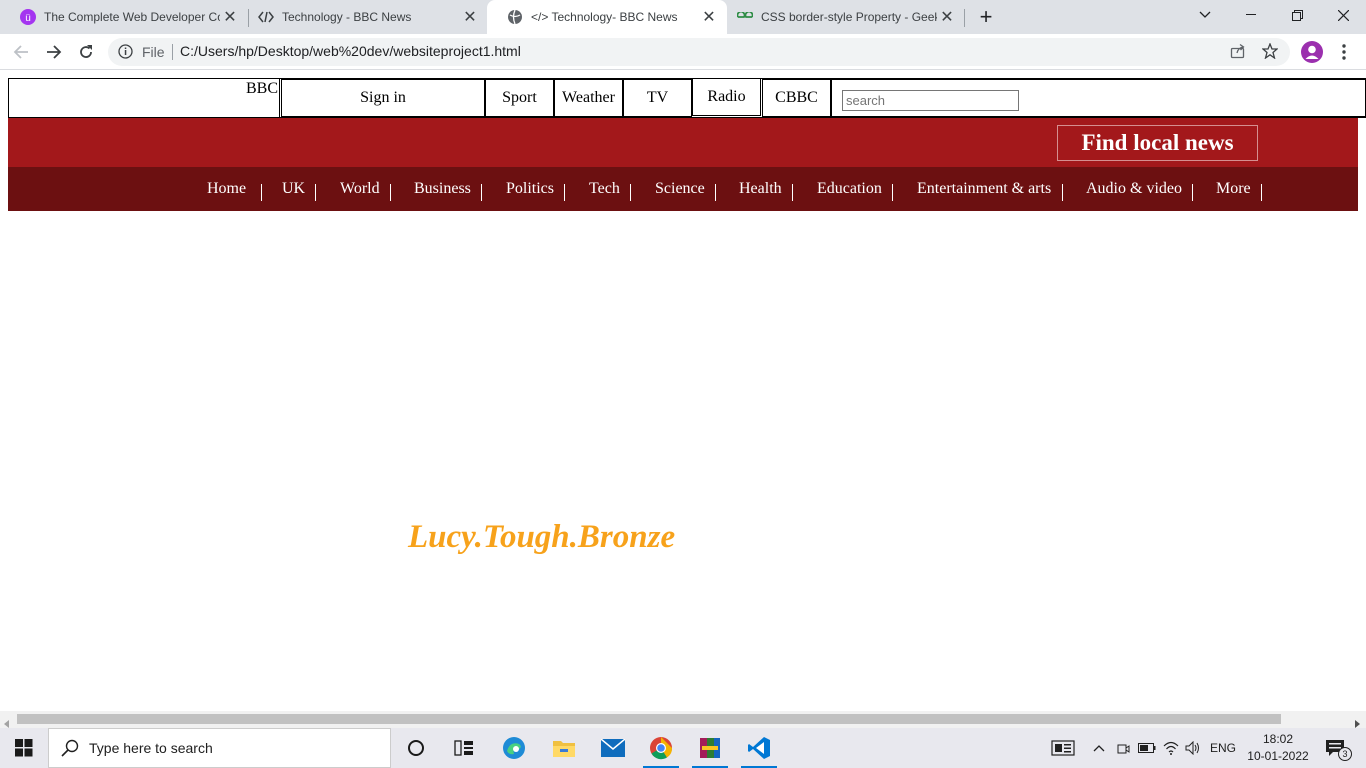 This screenshot has height=768, width=1366. Describe the element at coordinates (1157, 143) in the screenshot. I see `find-local-news-button: Find local news` at that location.